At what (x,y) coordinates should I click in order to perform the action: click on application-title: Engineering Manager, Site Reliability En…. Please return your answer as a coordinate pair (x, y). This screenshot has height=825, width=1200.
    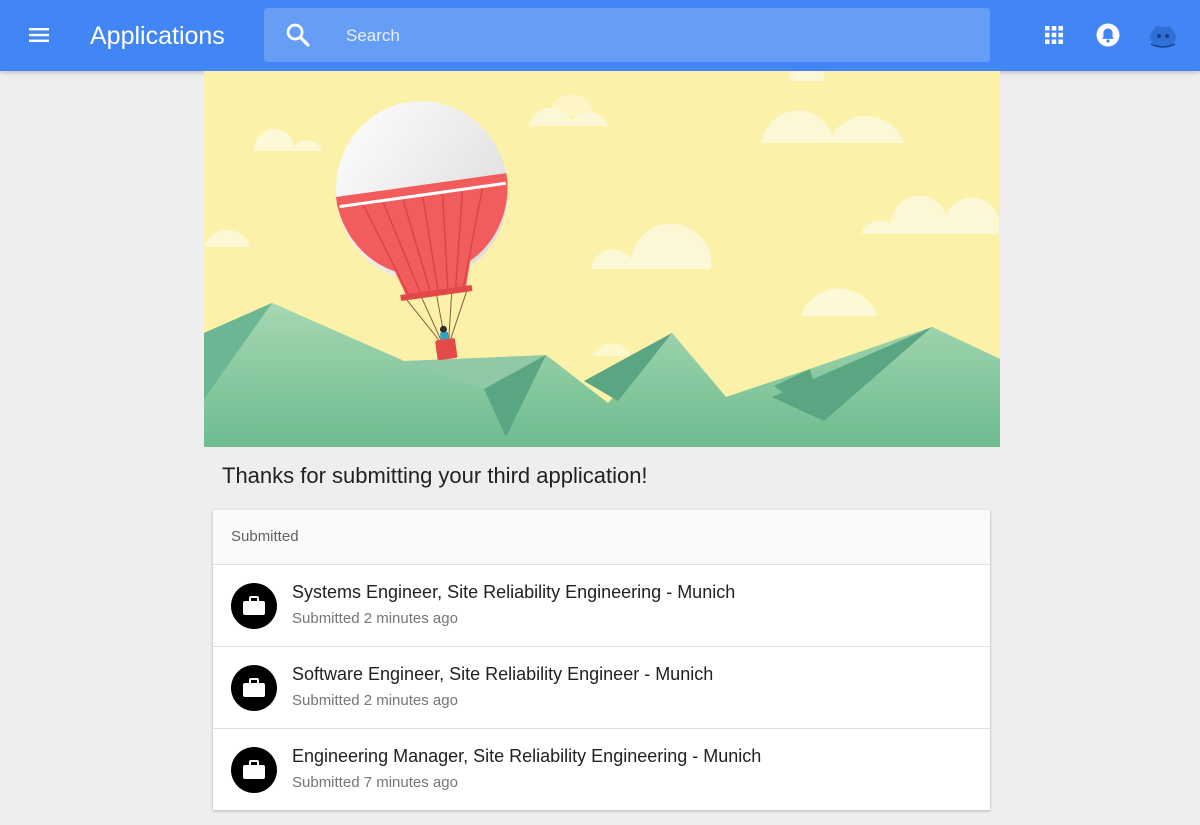
    Looking at the image, I should click on (527, 756).